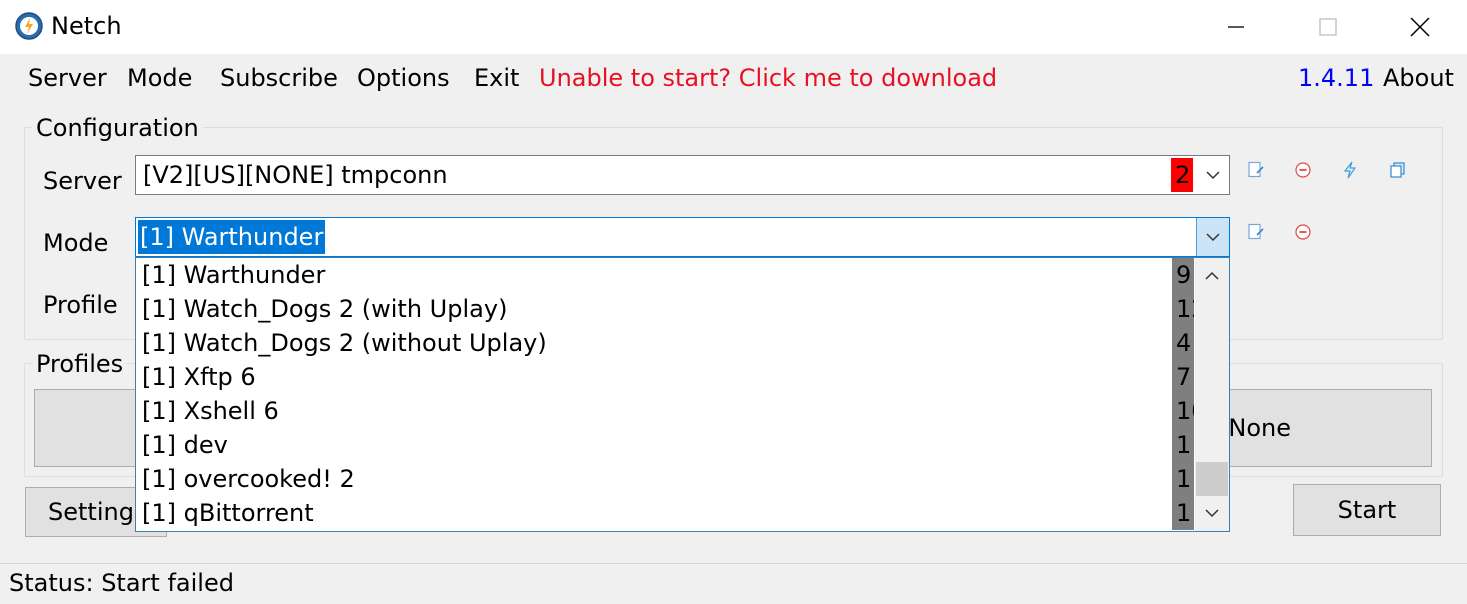 The image size is (1467, 604). What do you see at coordinates (80, 305) in the screenshot?
I see `profile-label: Profile` at bounding box center [80, 305].